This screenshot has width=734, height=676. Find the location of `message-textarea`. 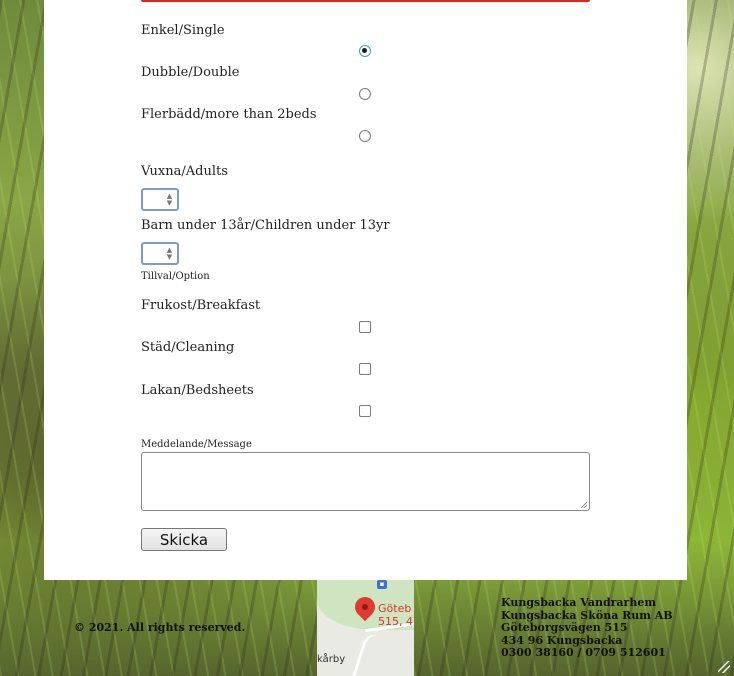

message-textarea is located at coordinates (365, 481).